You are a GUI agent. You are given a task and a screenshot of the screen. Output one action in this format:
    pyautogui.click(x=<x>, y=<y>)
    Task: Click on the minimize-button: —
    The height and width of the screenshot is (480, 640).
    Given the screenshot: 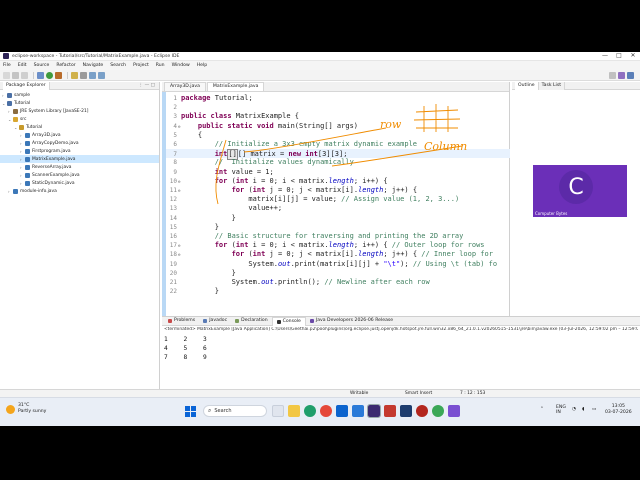 What is the action you would take?
    pyautogui.click(x=605, y=56)
    